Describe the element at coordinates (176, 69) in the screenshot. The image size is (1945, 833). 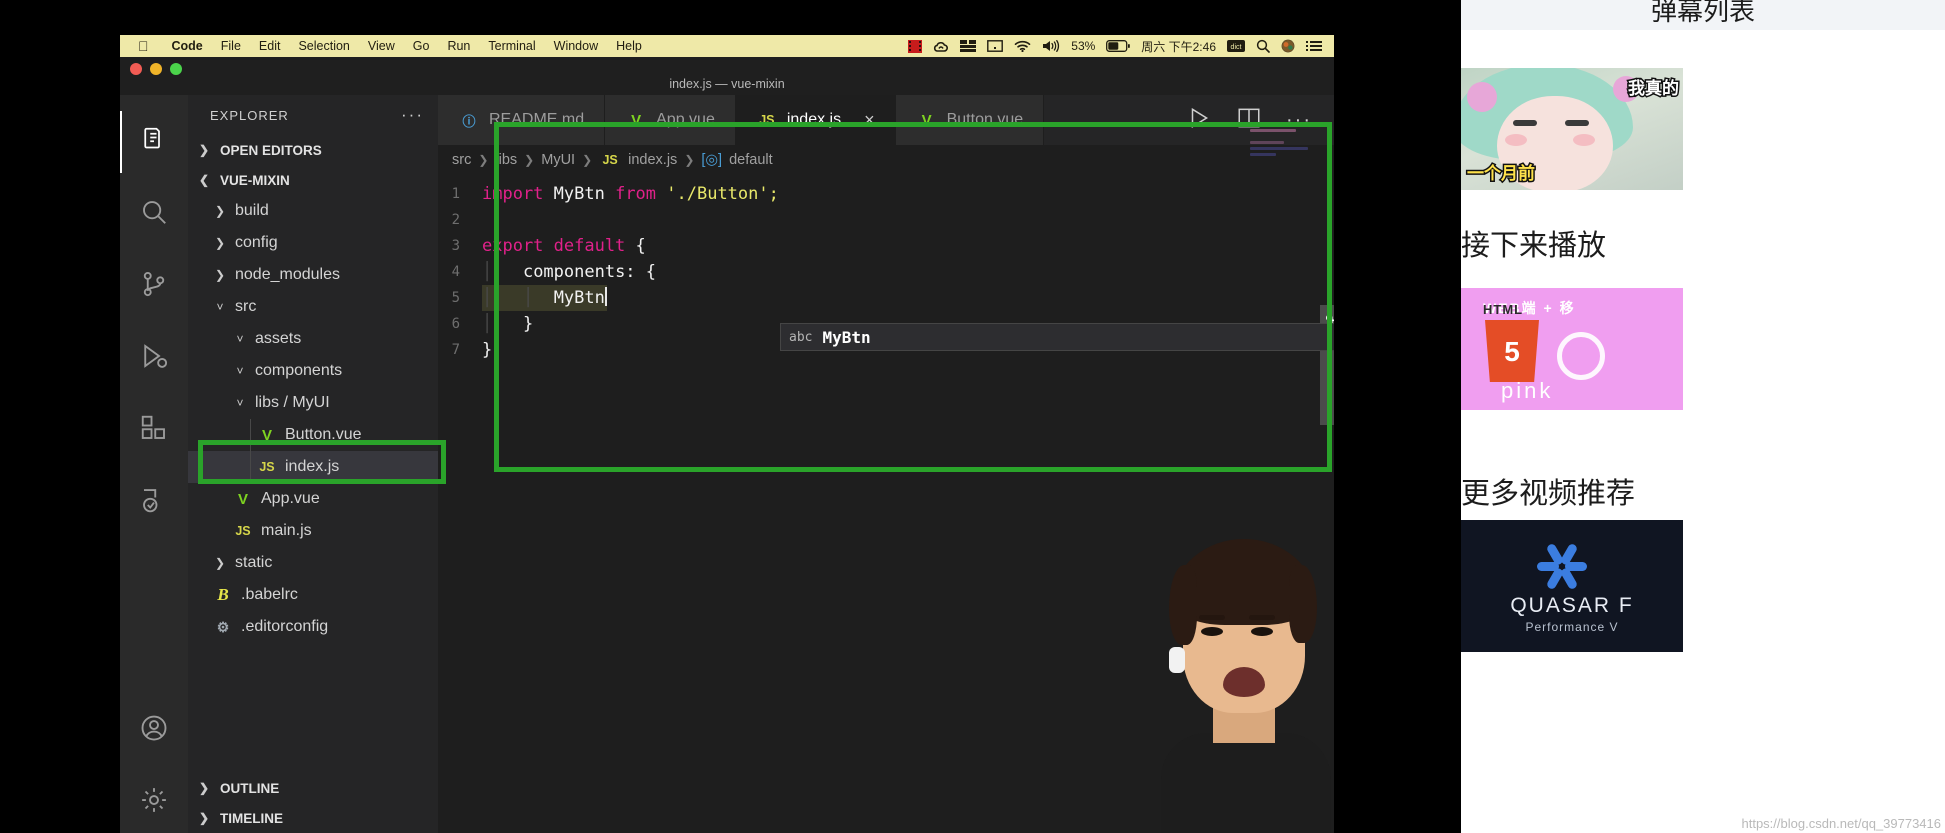
I see `zoom-button` at that location.